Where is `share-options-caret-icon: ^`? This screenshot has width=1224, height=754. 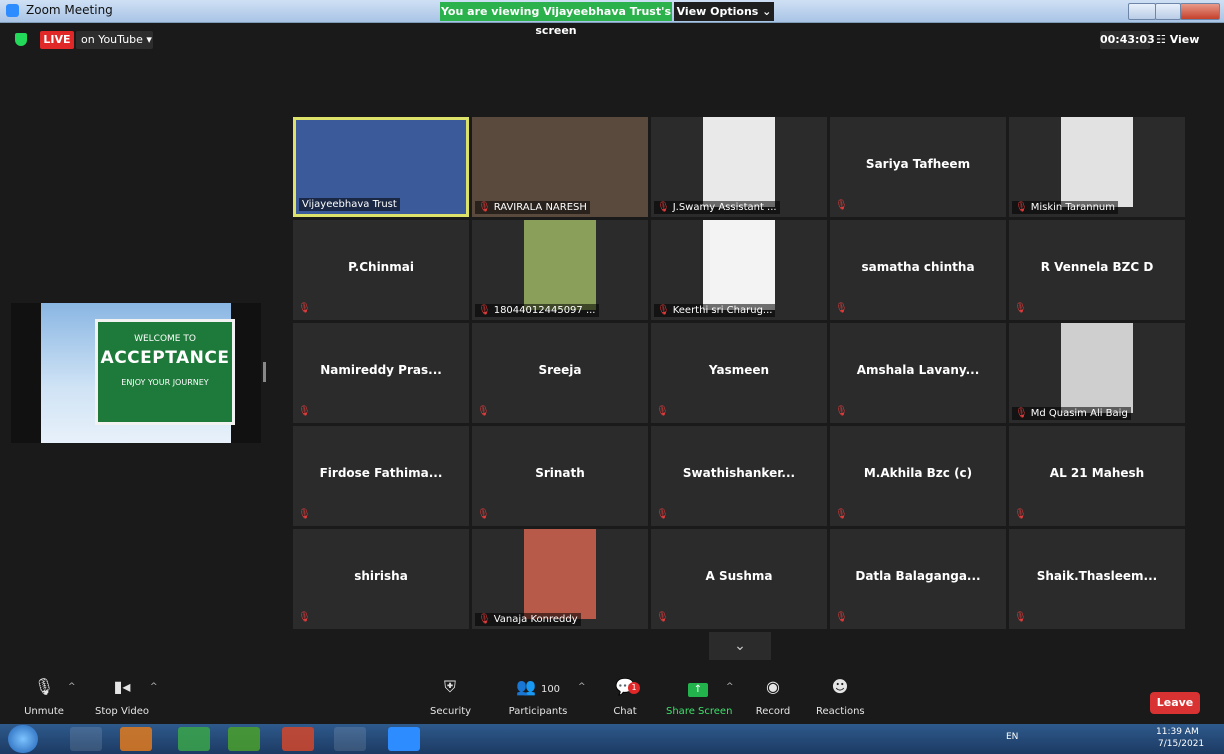
share-options-caret-icon: ^ is located at coordinates (730, 687).